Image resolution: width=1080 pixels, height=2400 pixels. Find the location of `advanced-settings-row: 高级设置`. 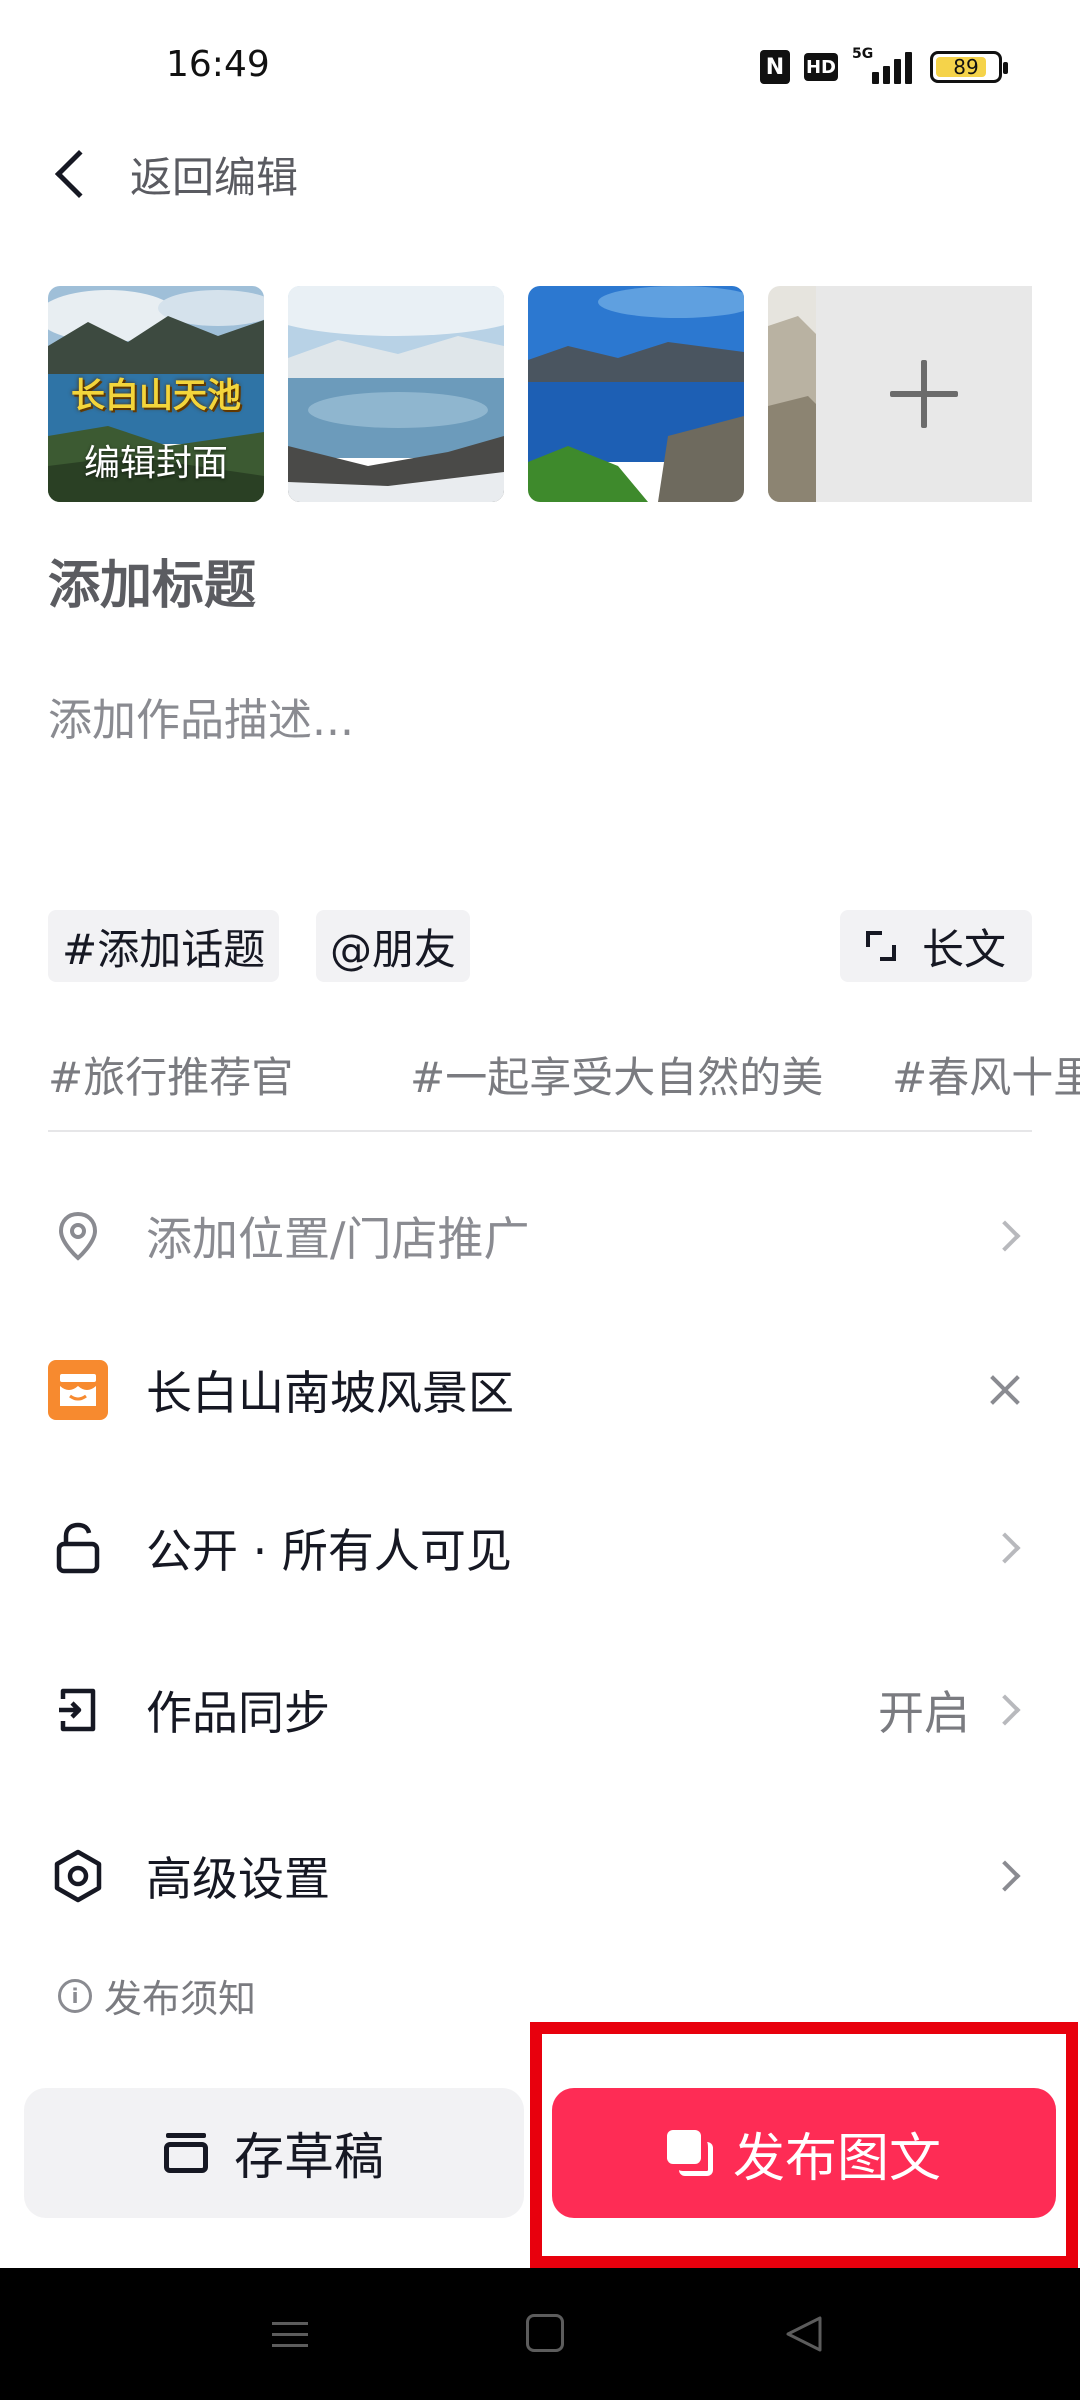

advanced-settings-row: 高级设置 is located at coordinates (540, 1876).